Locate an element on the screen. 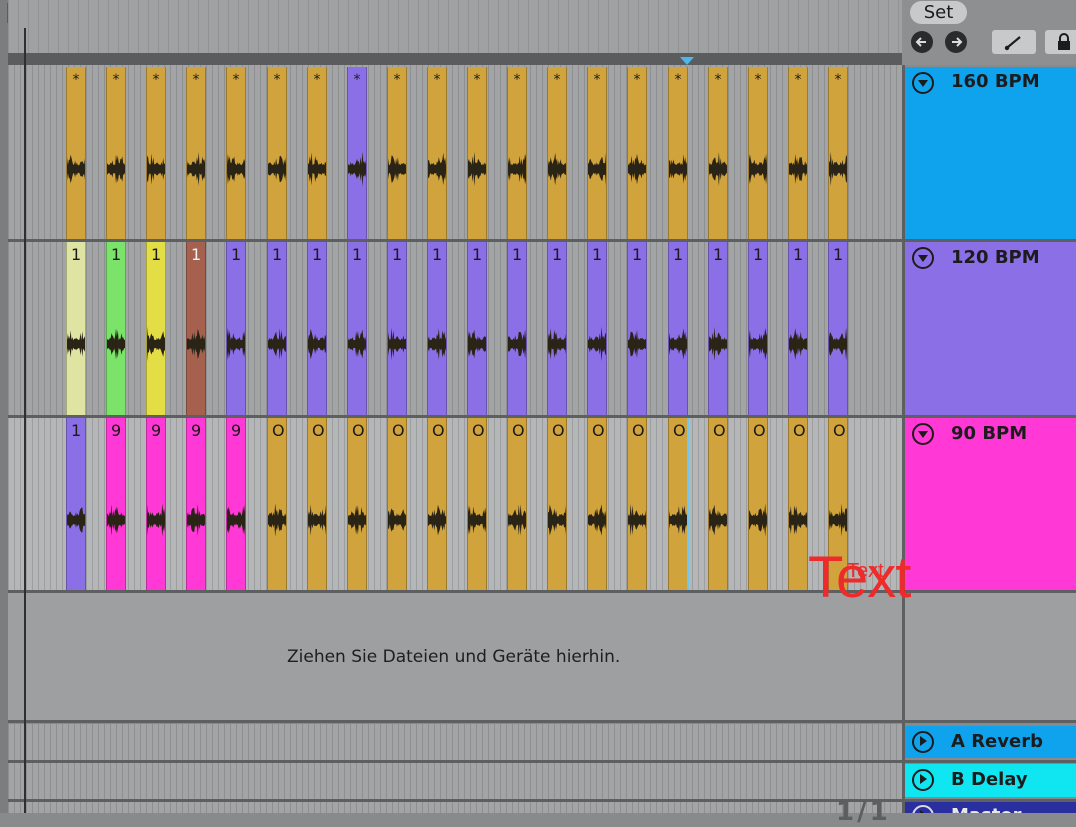  track-name: 160 BPM is located at coordinates (995, 81).